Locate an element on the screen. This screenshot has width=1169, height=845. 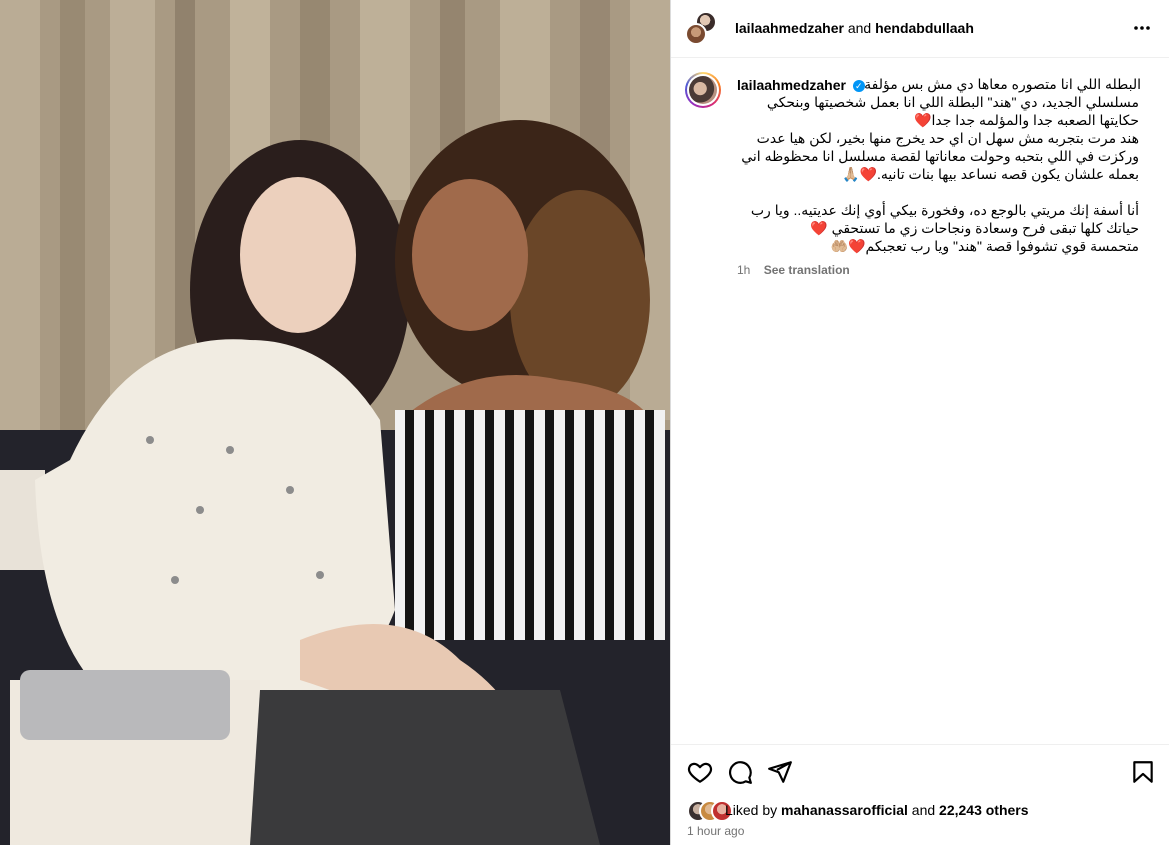
bookmark-icon is located at coordinates (1143, 772).